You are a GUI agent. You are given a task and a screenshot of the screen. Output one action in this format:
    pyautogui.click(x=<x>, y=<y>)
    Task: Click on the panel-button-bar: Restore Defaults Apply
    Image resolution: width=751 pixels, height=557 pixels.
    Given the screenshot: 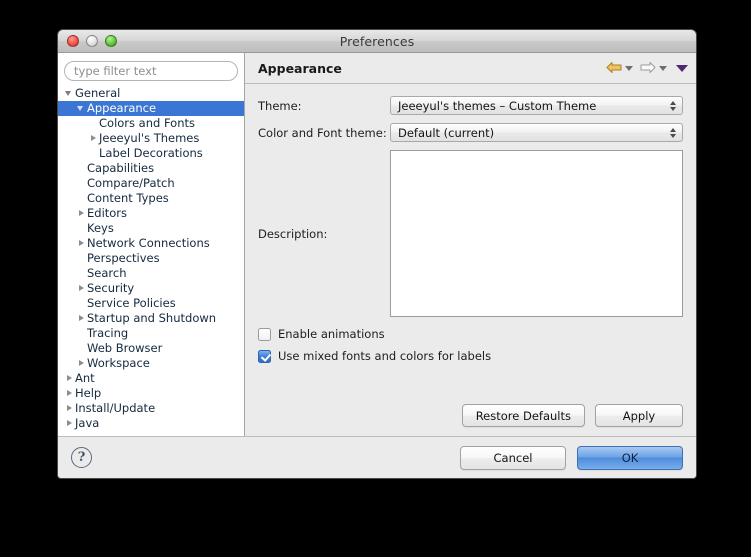 What is the action you would take?
    pyautogui.click(x=572, y=415)
    